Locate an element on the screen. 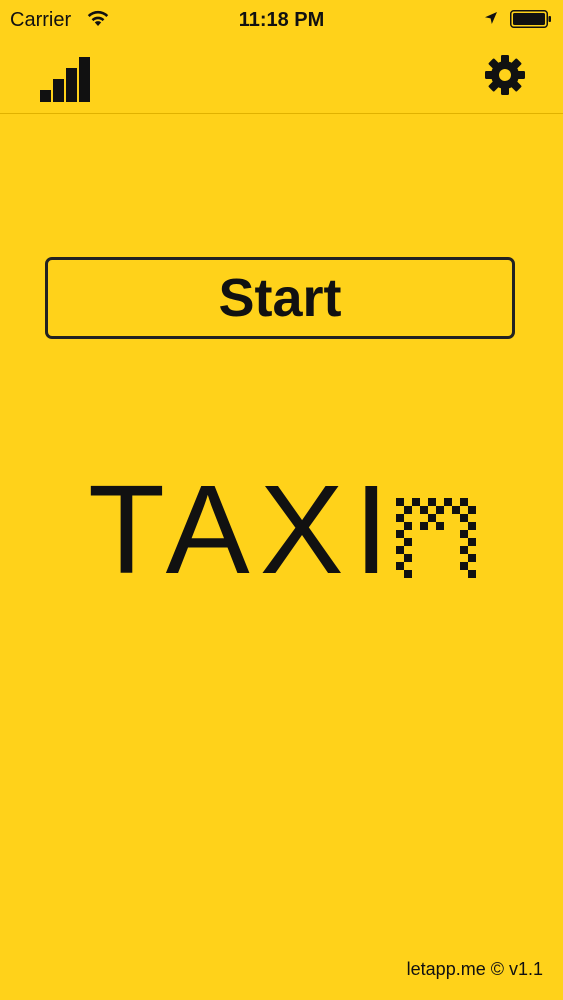  navigation-bar is located at coordinates (281, 77).